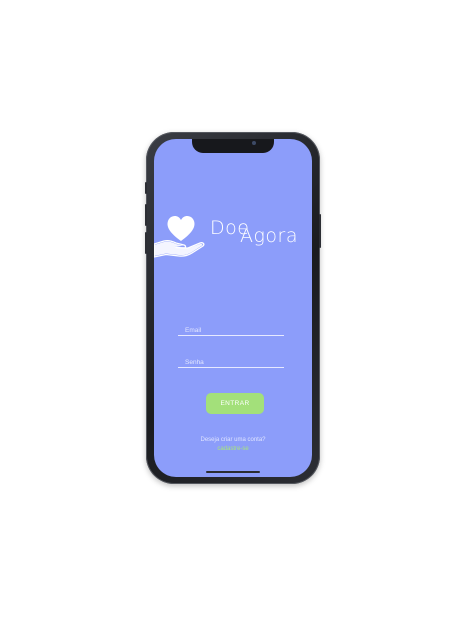 The height and width of the screenshot is (637, 450). What do you see at coordinates (233, 449) in the screenshot?
I see `signup-link: cadastre-se` at bounding box center [233, 449].